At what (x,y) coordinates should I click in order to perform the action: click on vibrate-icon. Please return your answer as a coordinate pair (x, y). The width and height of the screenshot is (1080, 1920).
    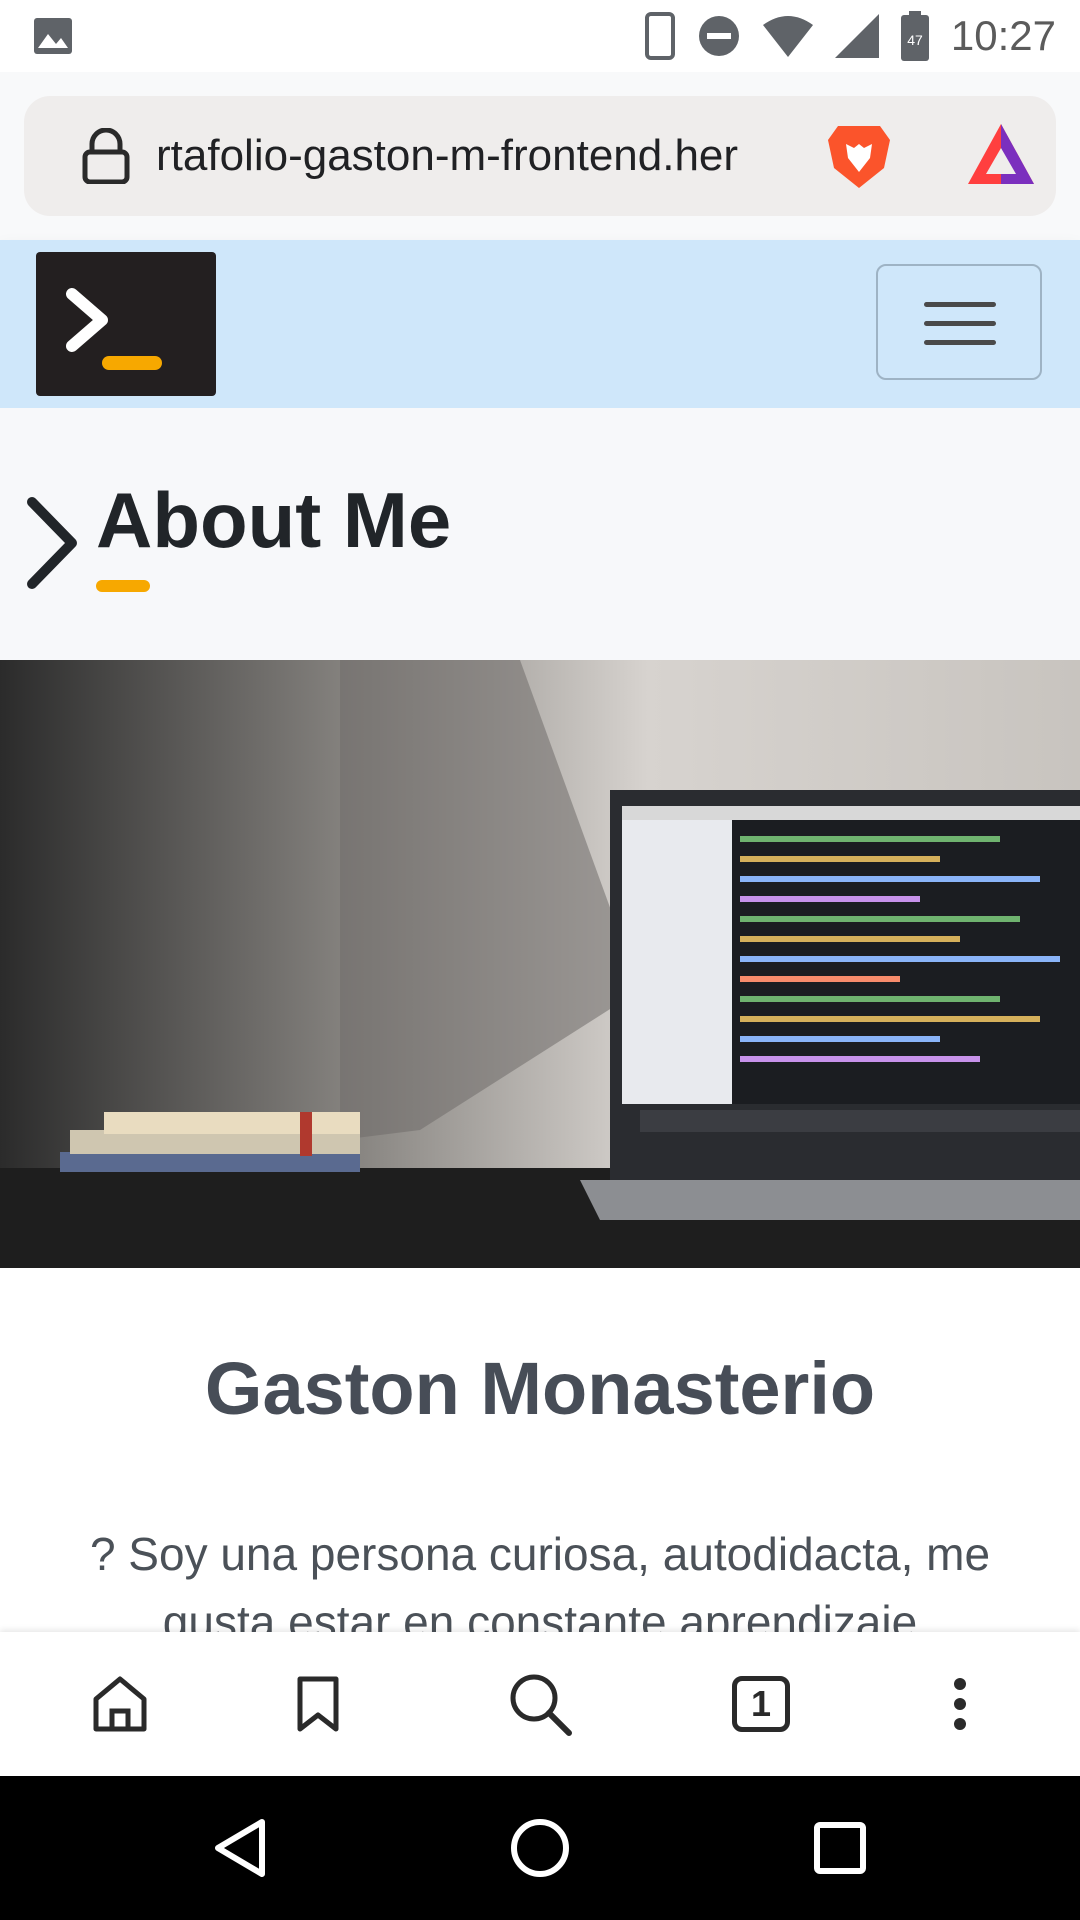
    Looking at the image, I should click on (659, 36).